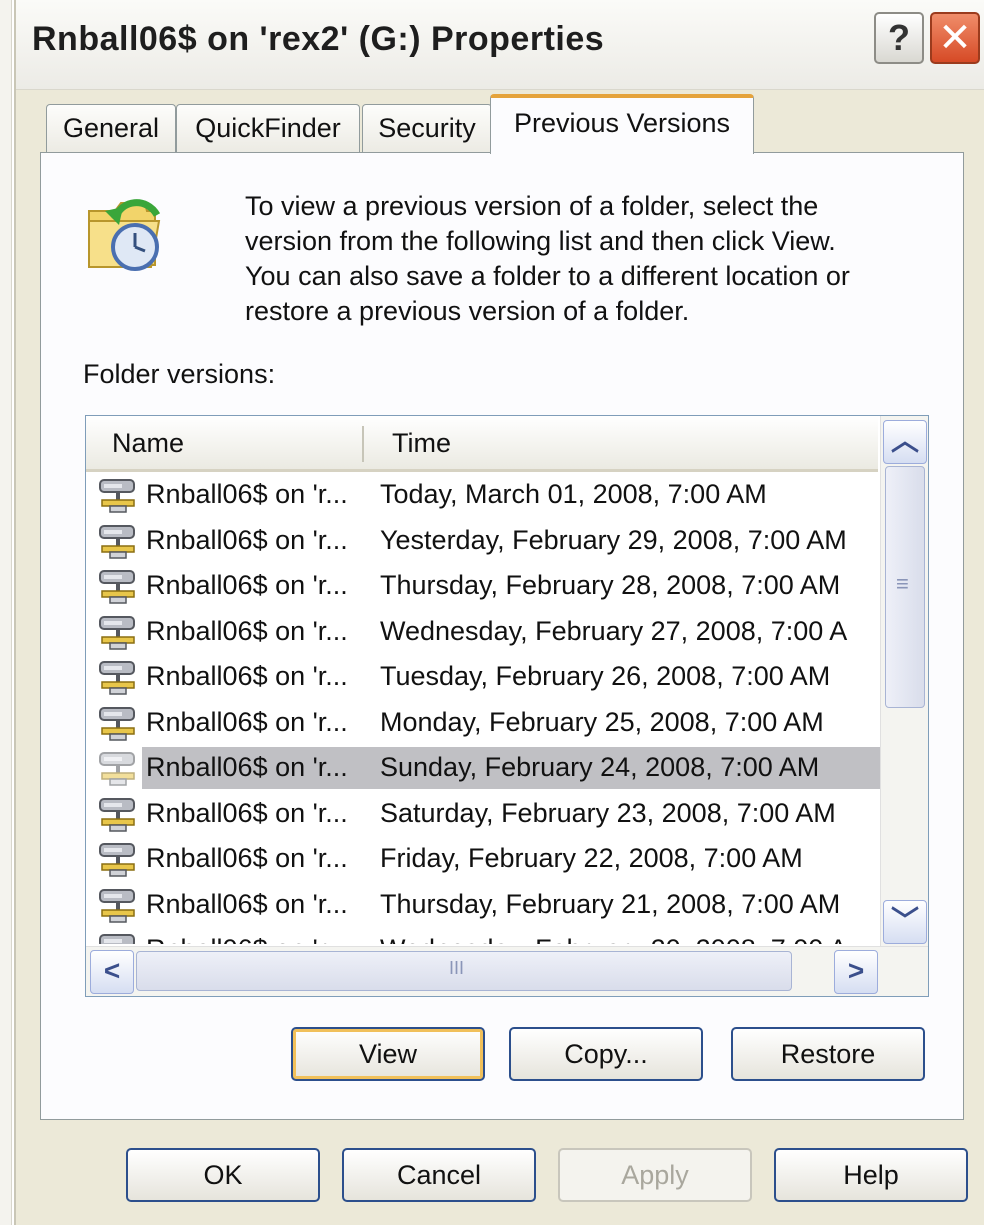 The width and height of the screenshot is (984, 1225). What do you see at coordinates (591, 858) in the screenshot?
I see `version-time: Friday, February 22, 2008, 7:00 AM` at bounding box center [591, 858].